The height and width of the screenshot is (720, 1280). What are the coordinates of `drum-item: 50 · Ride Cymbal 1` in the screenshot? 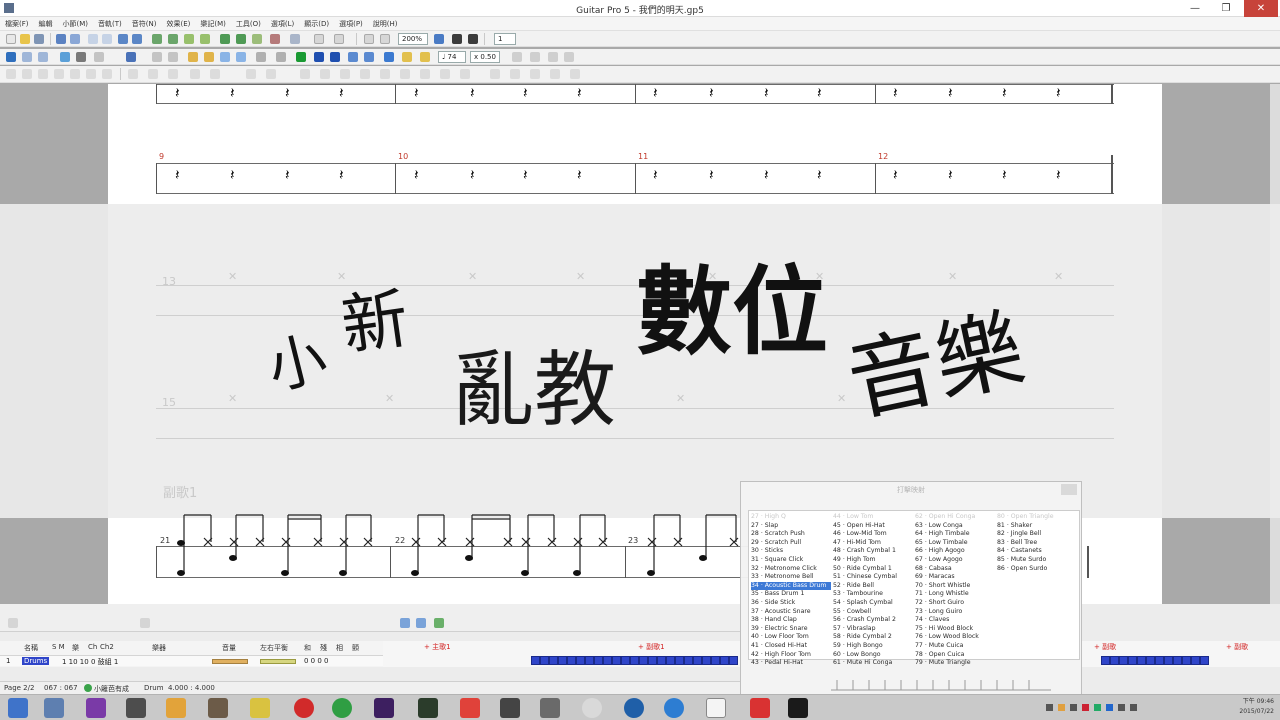 It's located at (873, 569).